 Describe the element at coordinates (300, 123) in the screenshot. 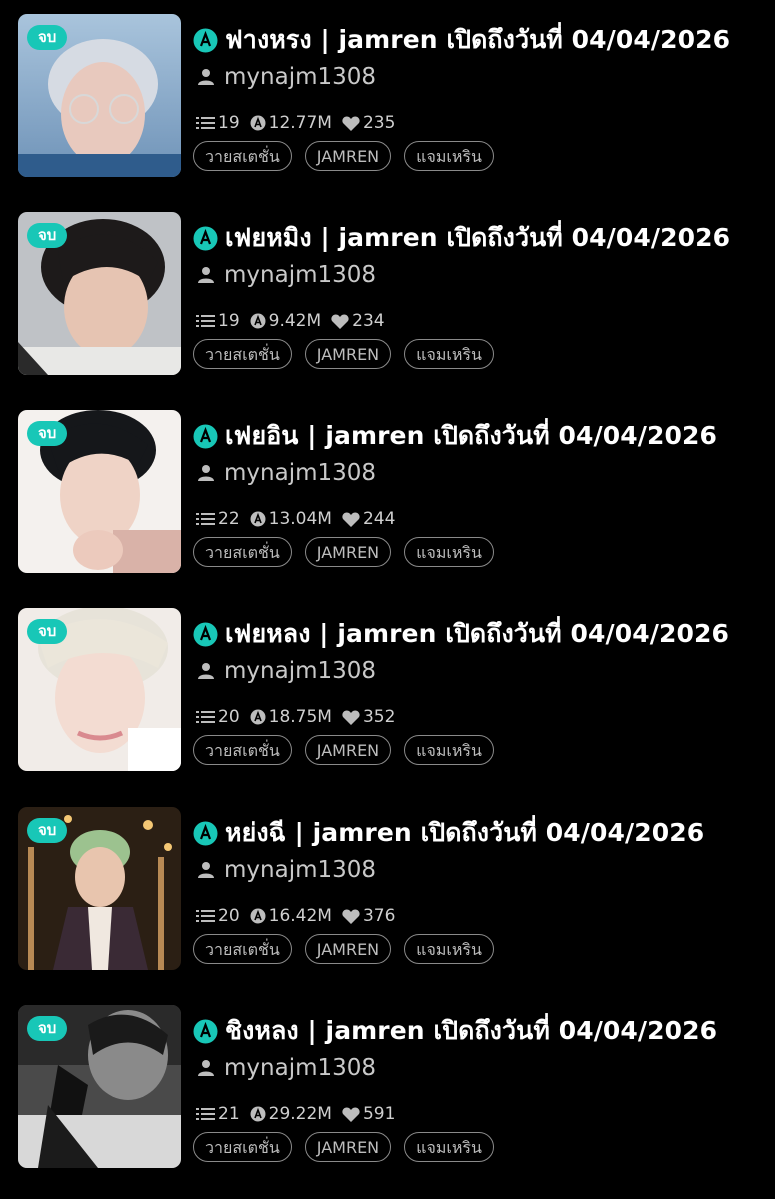

I see `views-count: 12.77M` at that location.